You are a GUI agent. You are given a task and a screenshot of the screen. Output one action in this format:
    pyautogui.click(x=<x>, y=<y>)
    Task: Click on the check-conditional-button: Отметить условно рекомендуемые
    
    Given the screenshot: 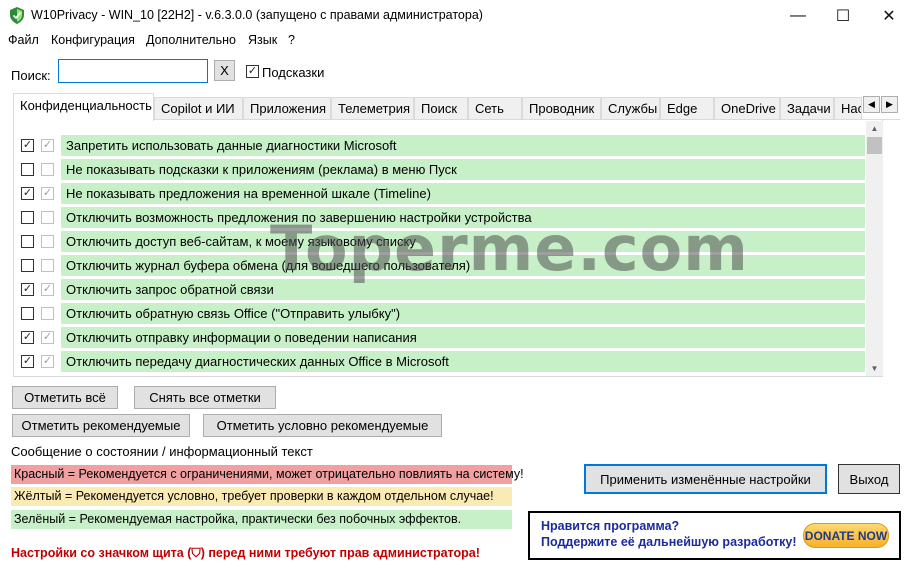 What is the action you would take?
    pyautogui.click(x=322, y=425)
    